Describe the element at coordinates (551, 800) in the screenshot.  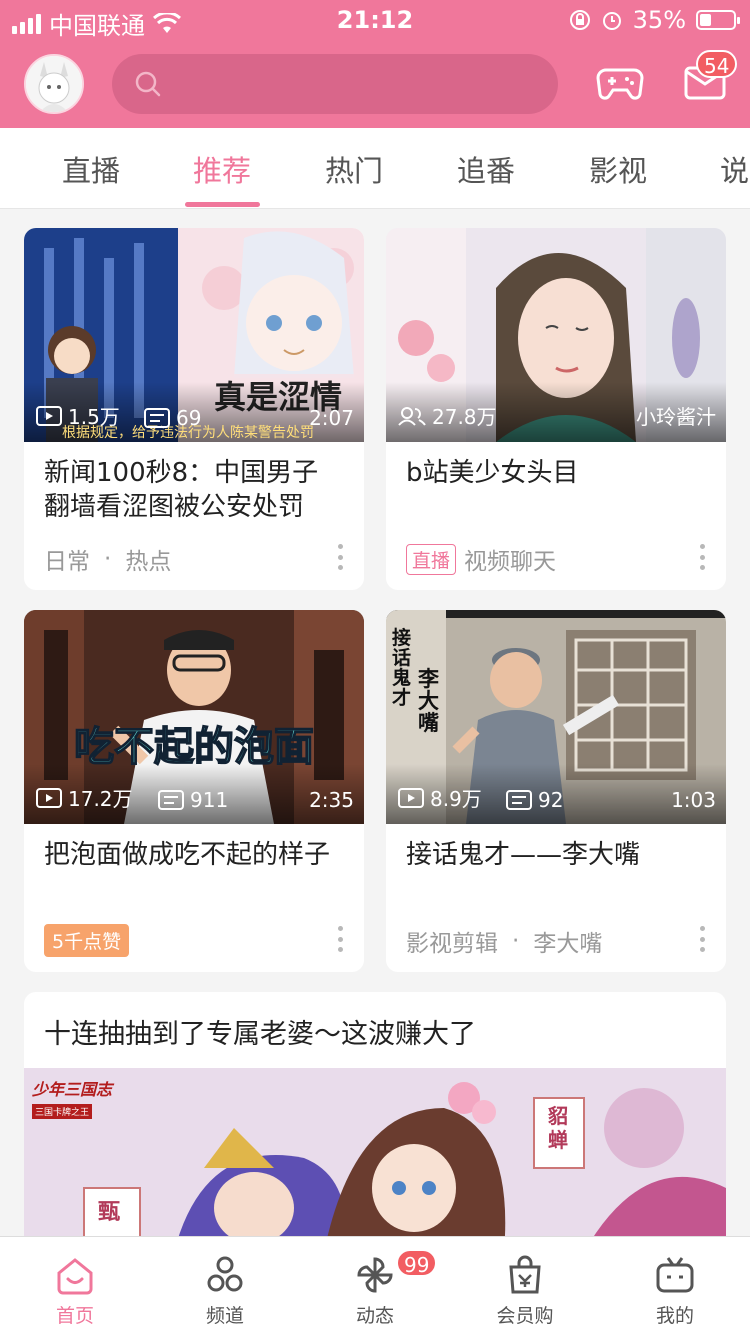
I see `comments-label: 92` at that location.